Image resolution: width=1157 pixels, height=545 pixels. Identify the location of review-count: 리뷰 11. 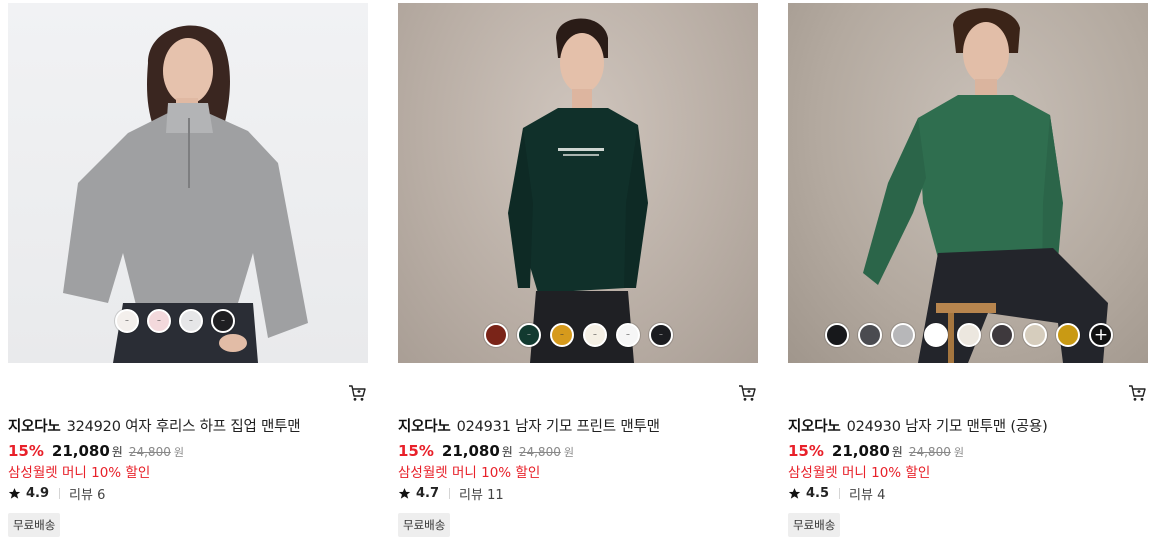
(481, 495).